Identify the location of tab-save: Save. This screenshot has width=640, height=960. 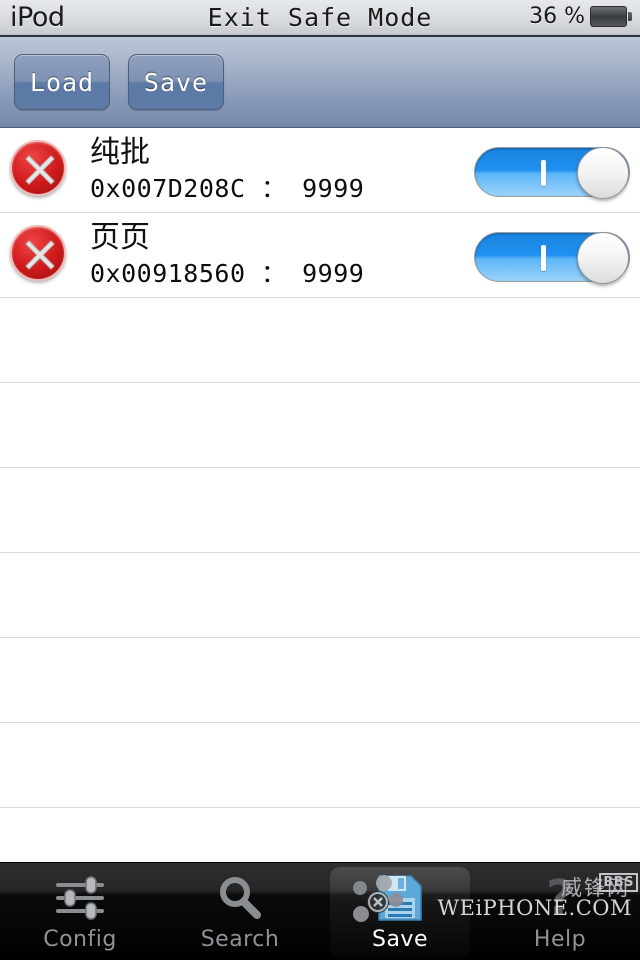
(400, 911).